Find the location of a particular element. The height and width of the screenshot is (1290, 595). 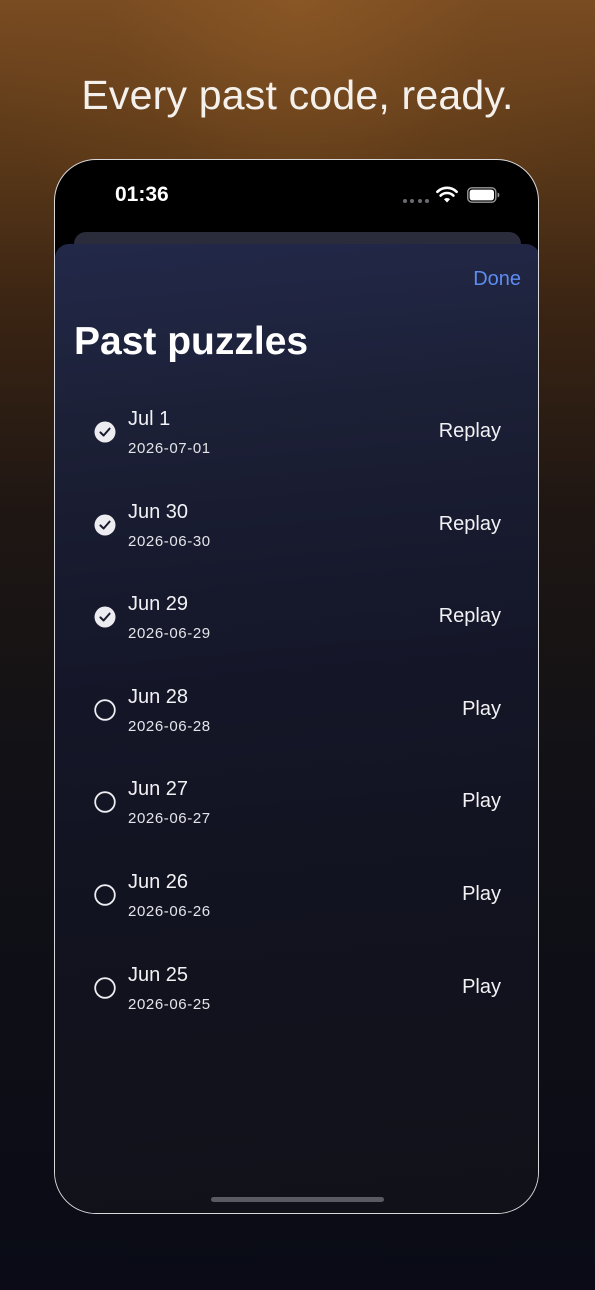

wifi-icon is located at coordinates (447, 194).